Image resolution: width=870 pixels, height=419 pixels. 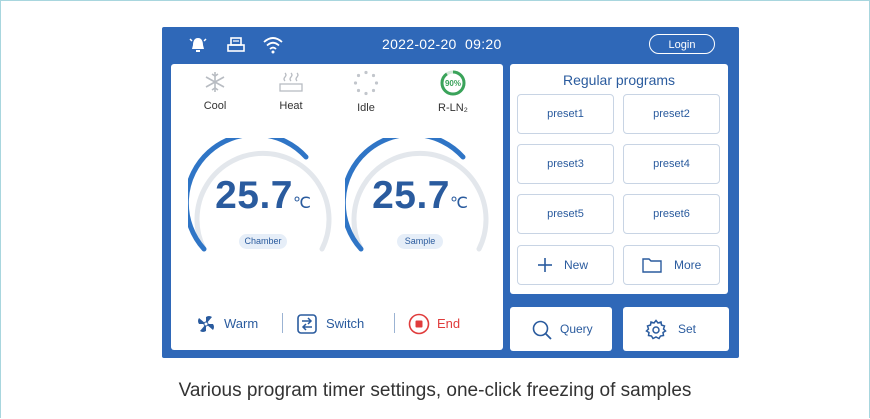 I want to click on snowflake-icon, so click(x=215, y=82).